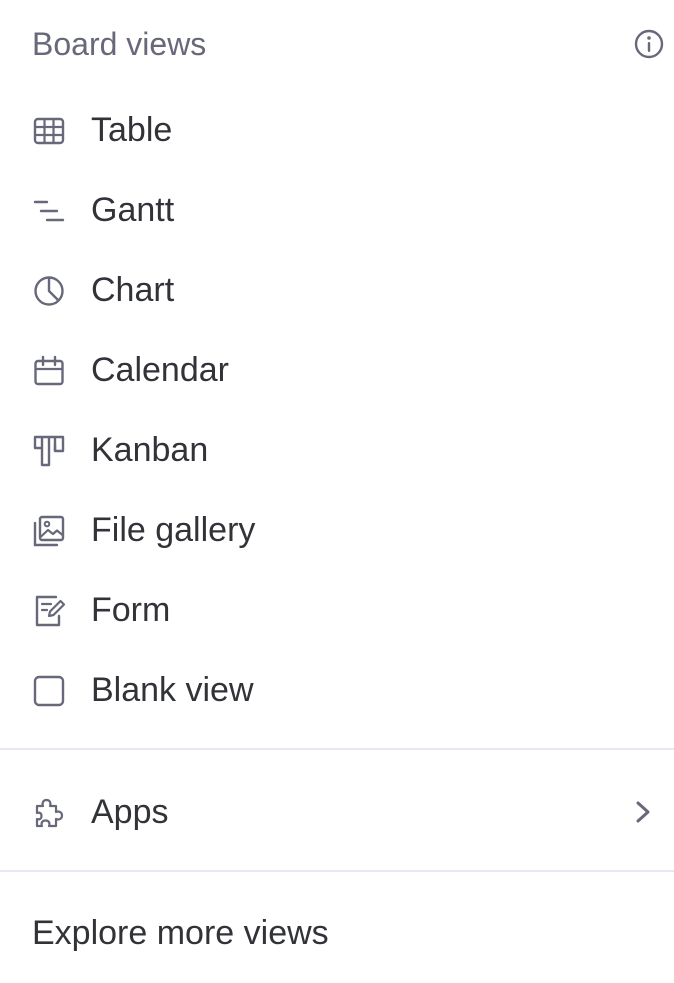 The height and width of the screenshot is (983, 674). What do you see at coordinates (150, 450) in the screenshot?
I see `view-option-label: Kanban` at bounding box center [150, 450].